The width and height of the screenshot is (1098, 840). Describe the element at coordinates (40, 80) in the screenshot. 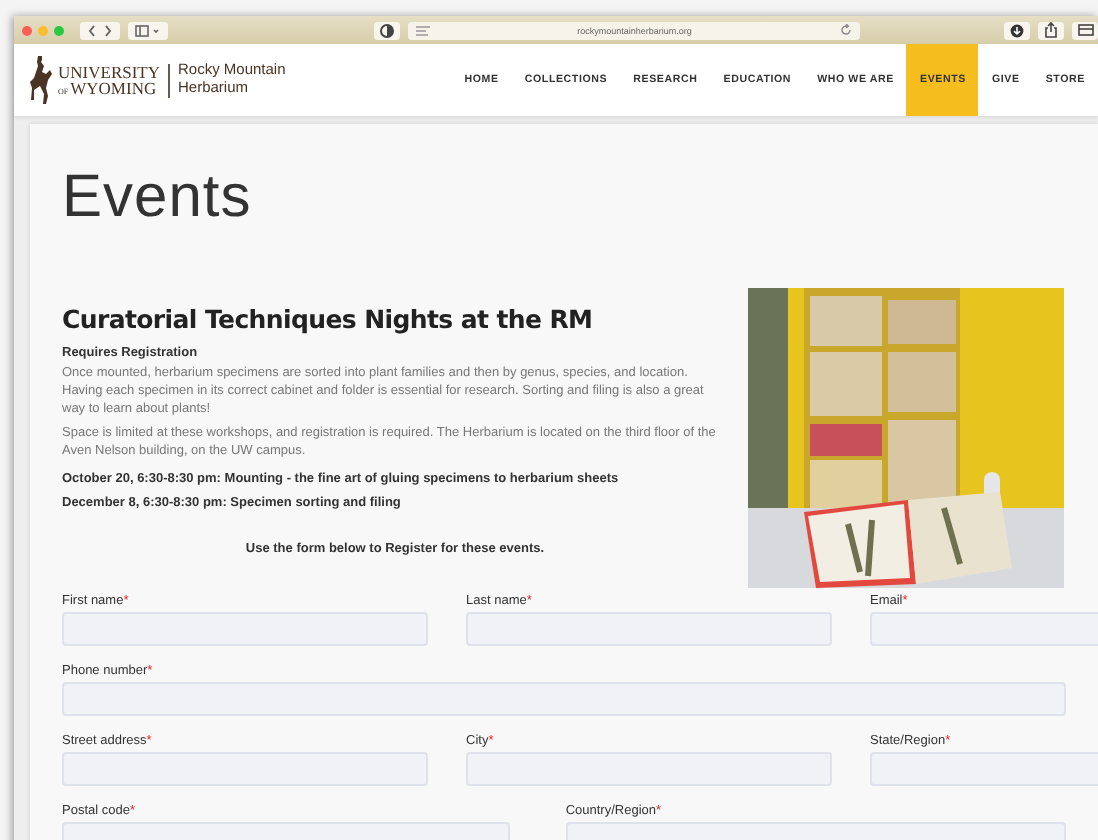

I see `horse-rider-icon` at that location.